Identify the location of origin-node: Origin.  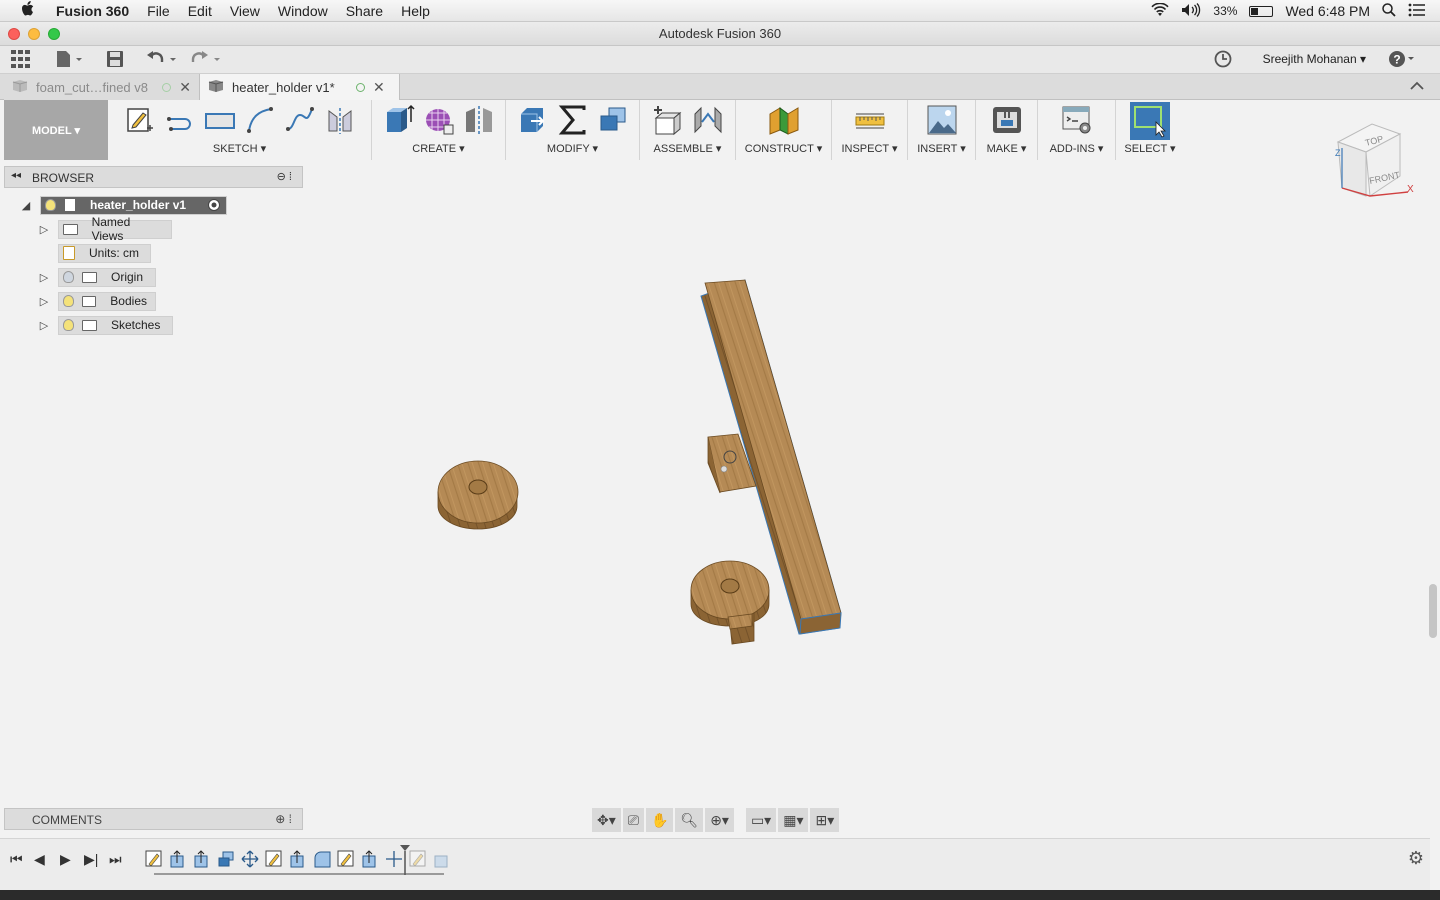
(107, 277).